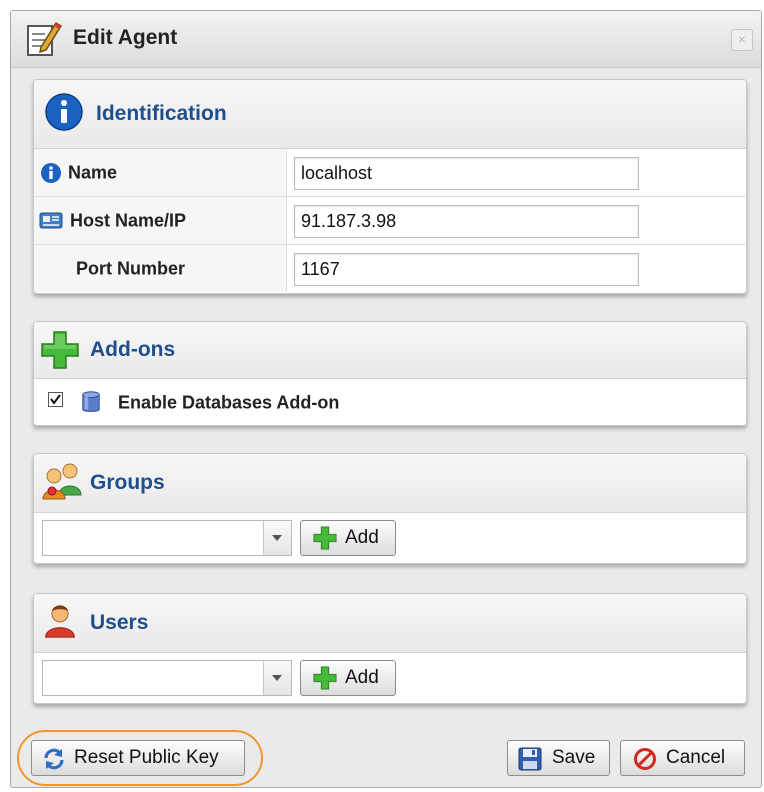 Image resolution: width=764 pixels, height=792 pixels. I want to click on save-button: Save, so click(558, 758).